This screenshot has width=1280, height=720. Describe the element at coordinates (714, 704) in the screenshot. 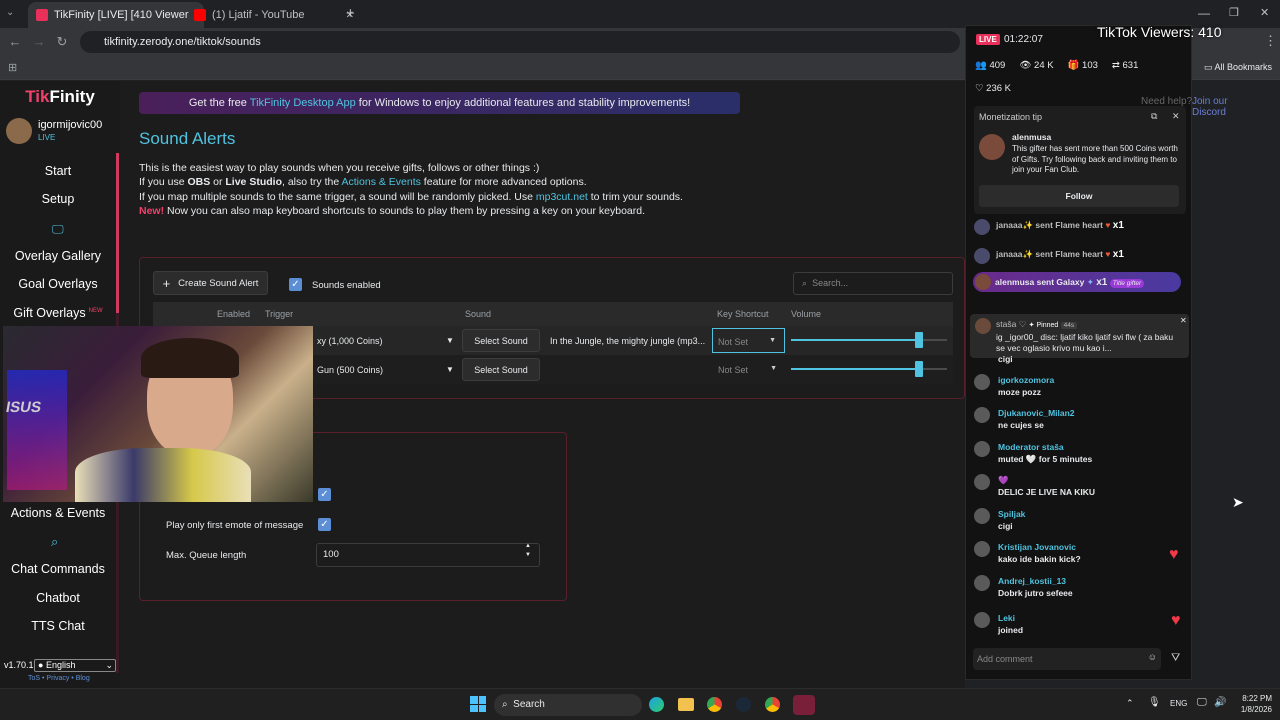

I see `chrome-icon` at that location.